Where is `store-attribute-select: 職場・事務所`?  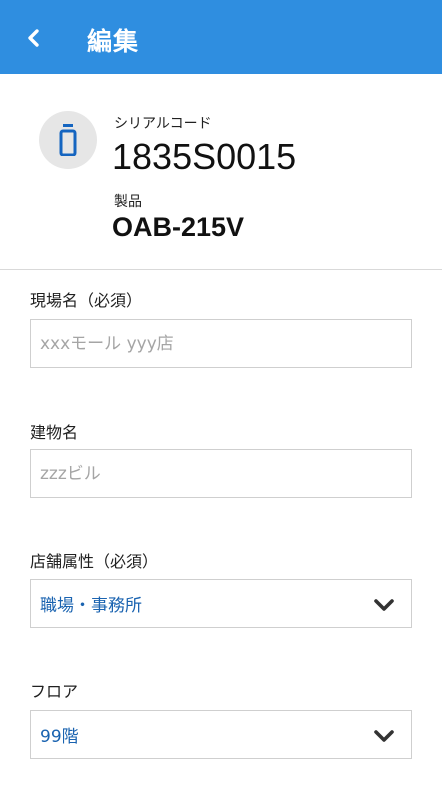 store-attribute-select: 職場・事務所 is located at coordinates (221, 603).